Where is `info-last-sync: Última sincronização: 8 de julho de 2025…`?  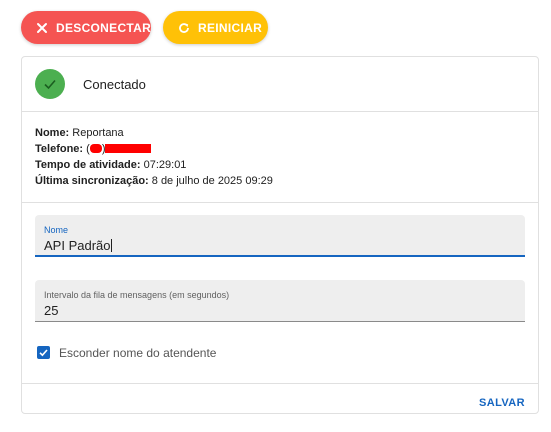
info-last-sync: Última sincronização: 8 de julho de 2025… is located at coordinates (280, 181).